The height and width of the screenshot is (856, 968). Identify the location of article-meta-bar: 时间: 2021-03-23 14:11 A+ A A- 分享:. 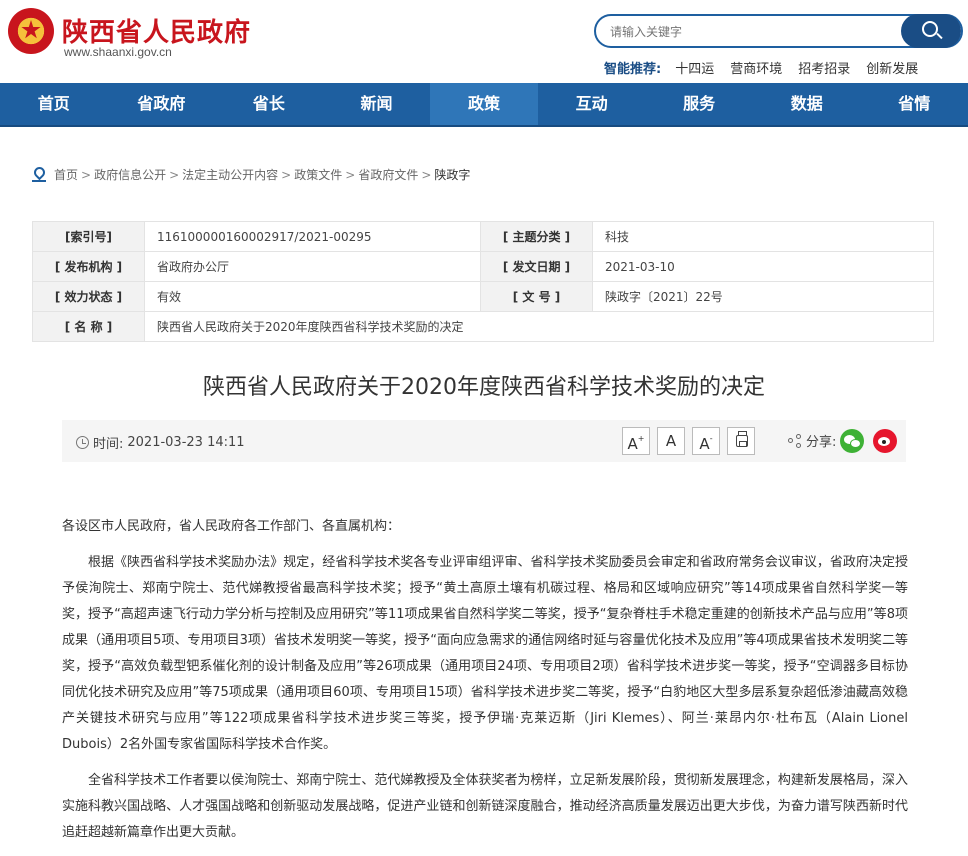
(484, 441).